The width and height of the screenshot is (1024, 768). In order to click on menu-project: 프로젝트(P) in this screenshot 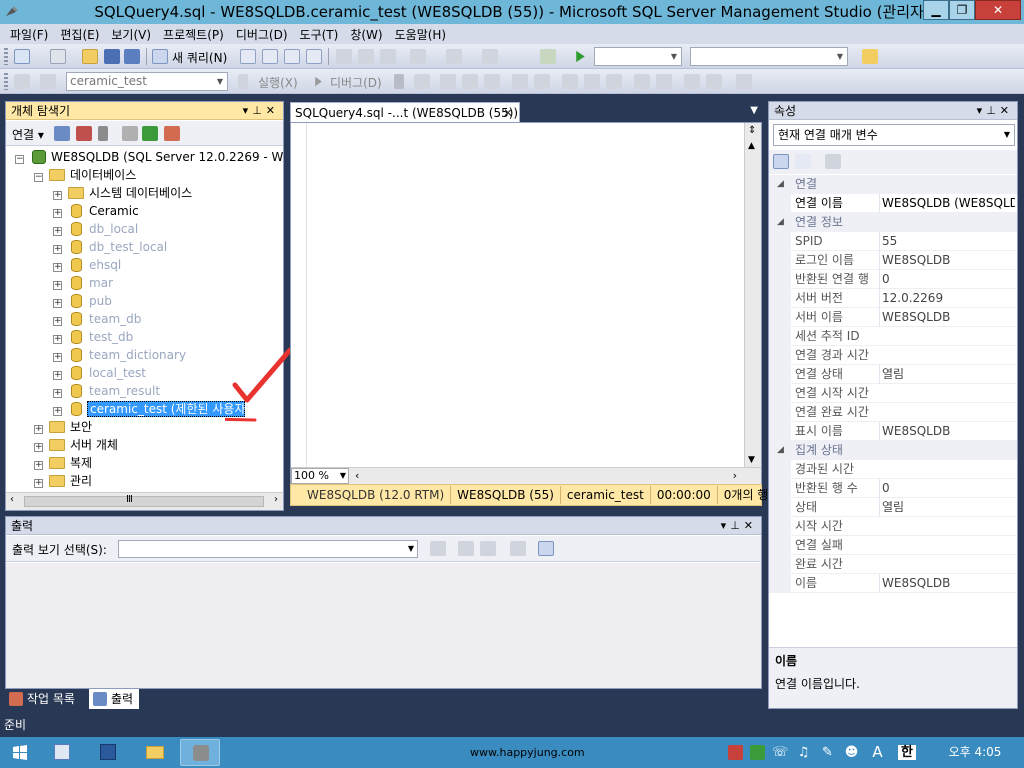, I will do `click(193, 34)`.